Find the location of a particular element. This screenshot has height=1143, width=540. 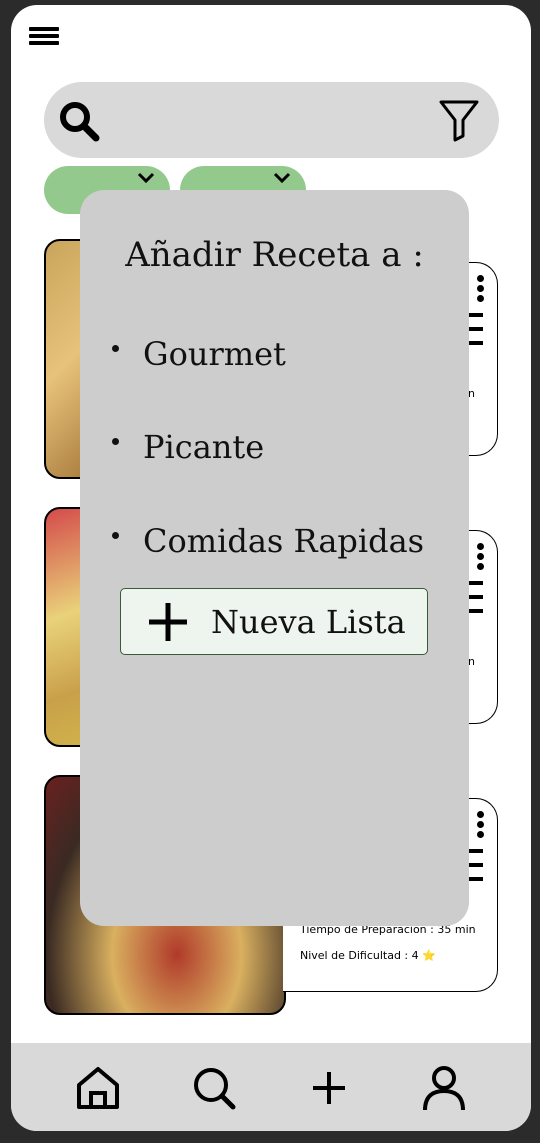

new-list-button: Nueva Lista is located at coordinates (274, 621).